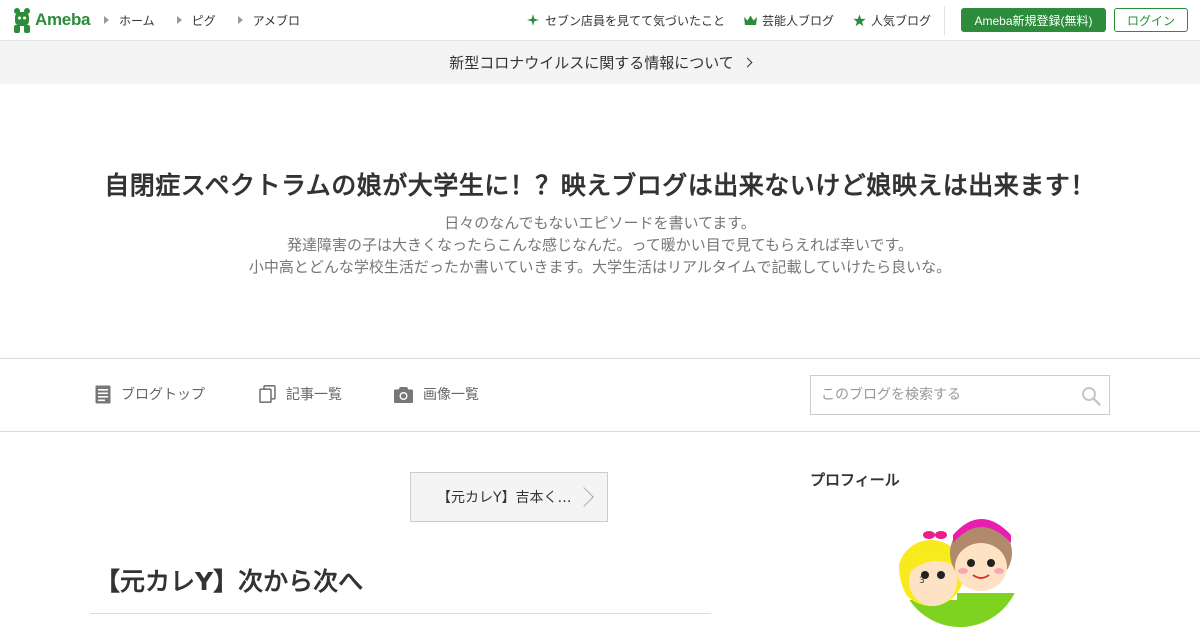 This screenshot has height=630, width=1200. I want to click on article-title: 【元カレY】次から次へ, so click(229, 580).